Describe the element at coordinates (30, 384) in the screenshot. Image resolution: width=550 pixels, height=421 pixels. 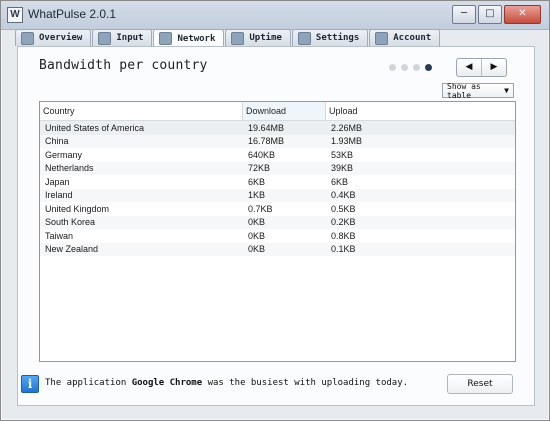
I see `info-icon: i` at that location.